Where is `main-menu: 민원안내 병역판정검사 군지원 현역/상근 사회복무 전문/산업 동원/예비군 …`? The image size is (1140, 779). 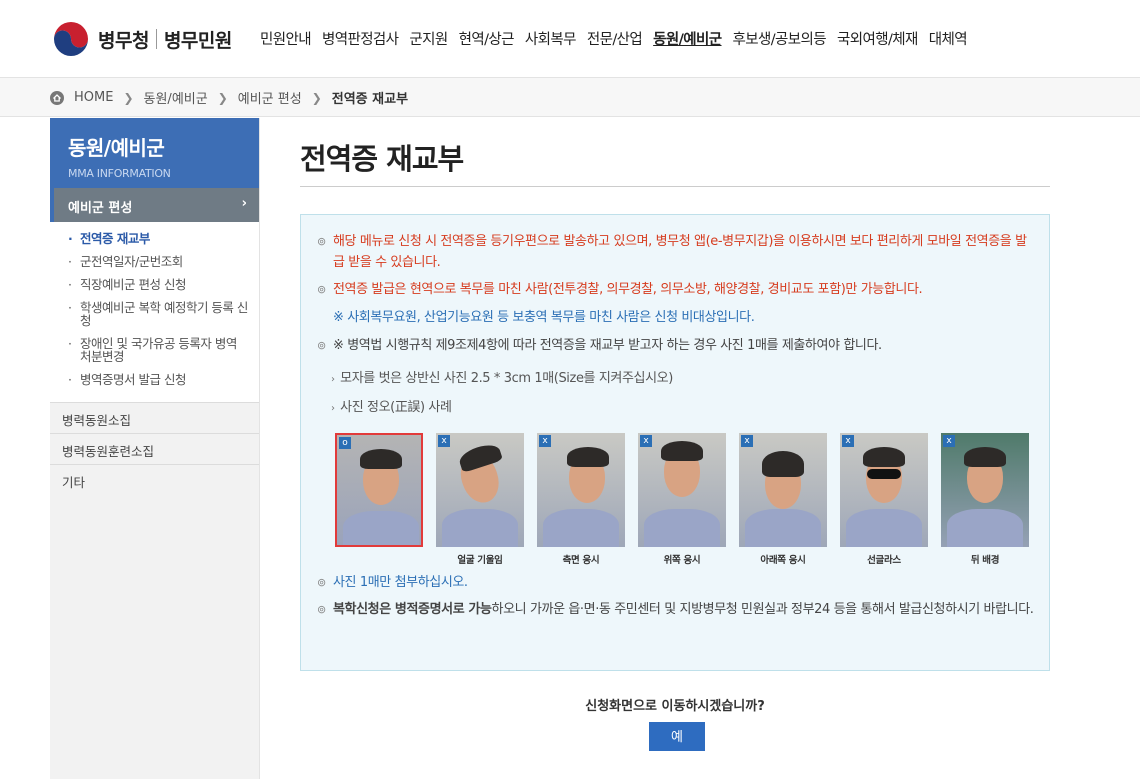 main-menu: 민원안내 병역판정검사 군지원 현역/상근 사회복무 전문/산업 동원/예비군 … is located at coordinates (614, 38).